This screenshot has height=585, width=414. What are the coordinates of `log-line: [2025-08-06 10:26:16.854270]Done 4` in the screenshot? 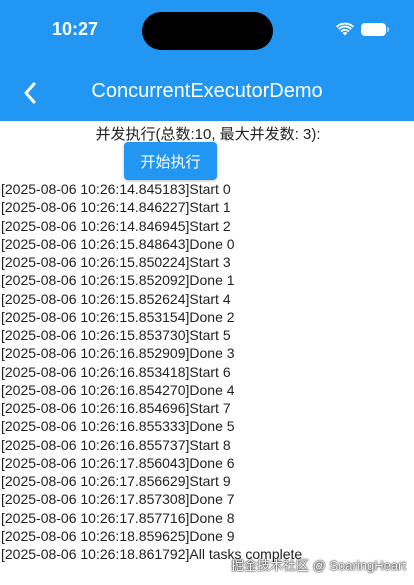 It's located at (118, 389).